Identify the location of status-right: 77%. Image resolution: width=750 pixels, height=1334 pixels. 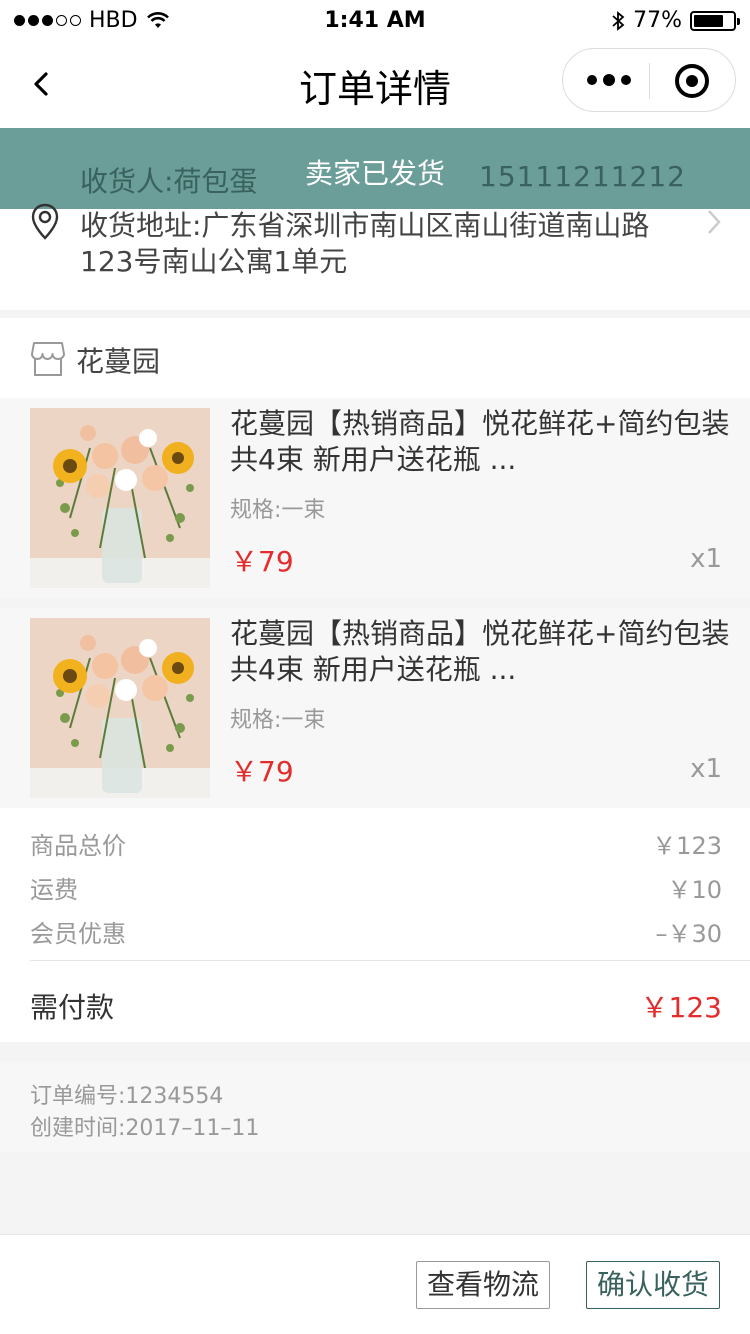
(675, 20).